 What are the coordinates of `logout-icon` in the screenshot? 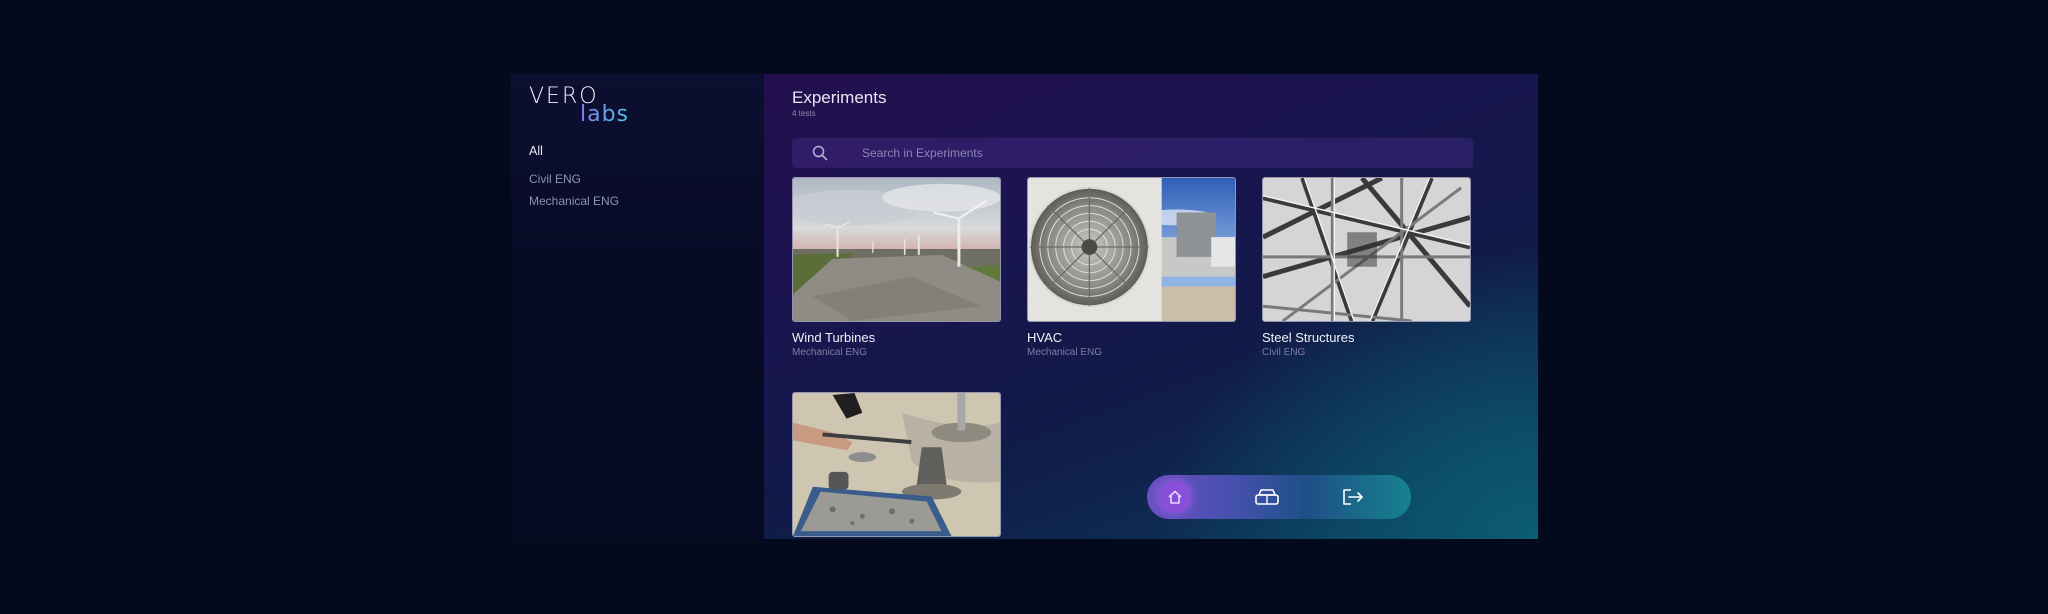 It's located at (1353, 497).